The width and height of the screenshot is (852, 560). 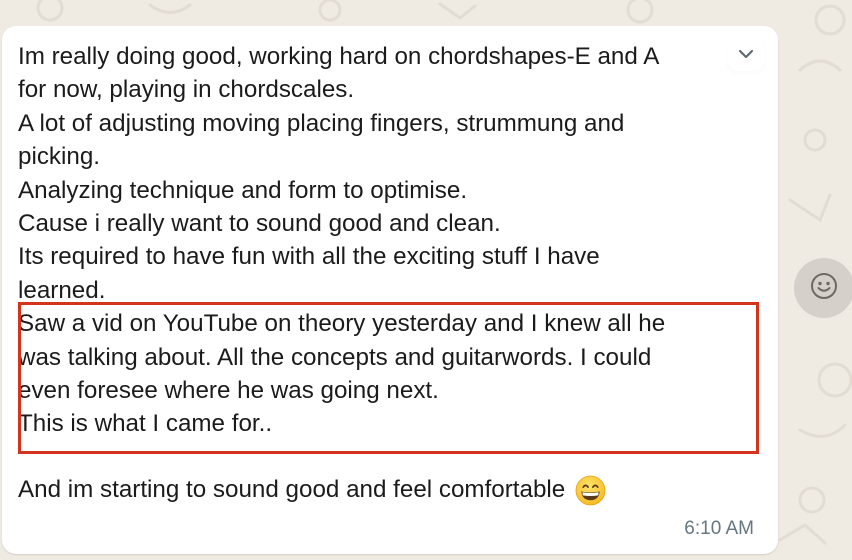 What do you see at coordinates (590, 490) in the screenshot?
I see `grinning-face-emoji` at bounding box center [590, 490].